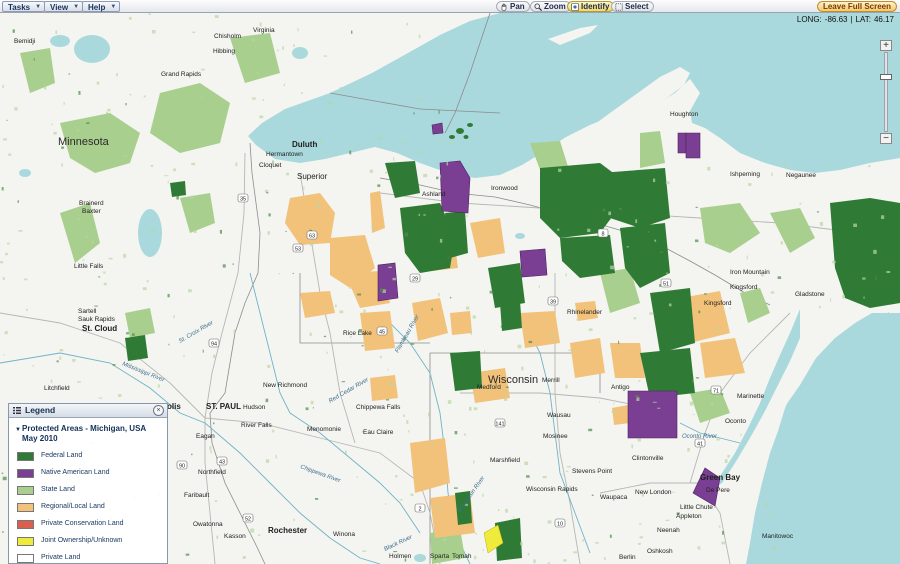  I want to click on zoom-thumb, so click(886, 77).